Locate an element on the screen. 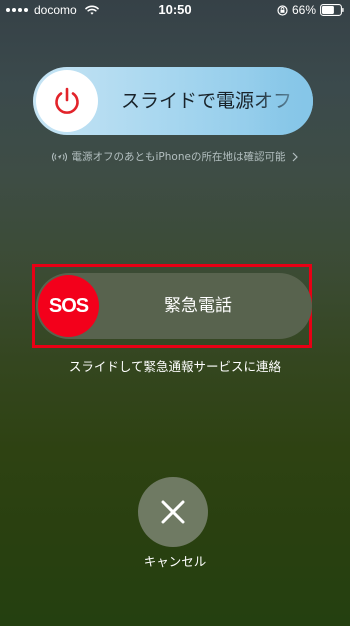 This screenshot has width=350, height=626. close-icon is located at coordinates (173, 512).